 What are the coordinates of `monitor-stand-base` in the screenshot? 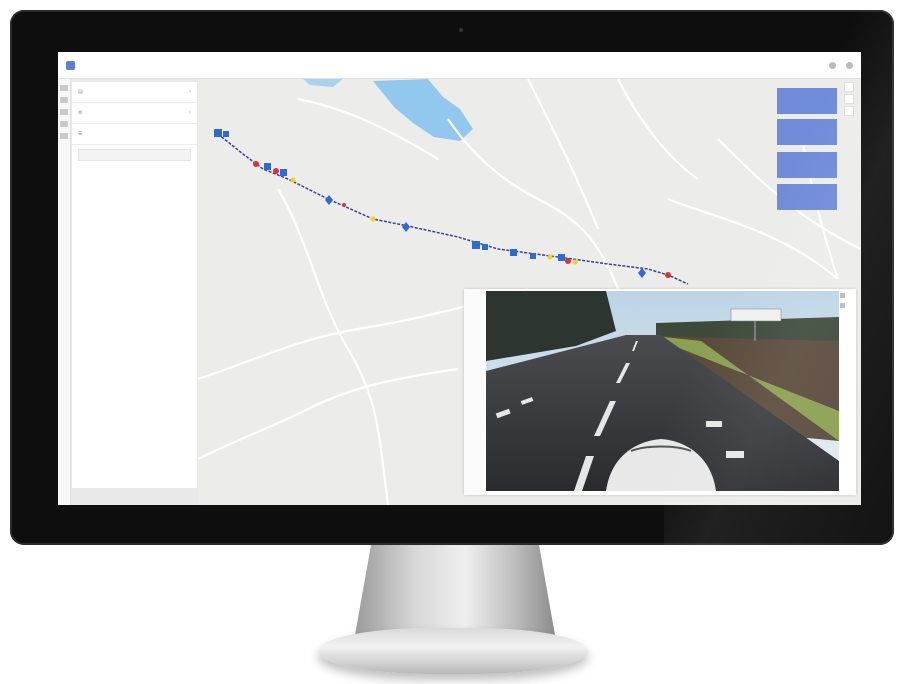 It's located at (453, 651).